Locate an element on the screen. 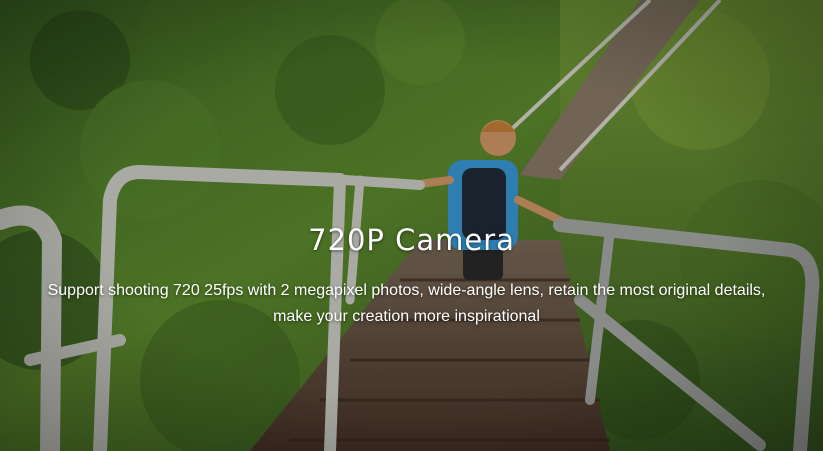  feature-title: 720P Camera is located at coordinates (411, 240).